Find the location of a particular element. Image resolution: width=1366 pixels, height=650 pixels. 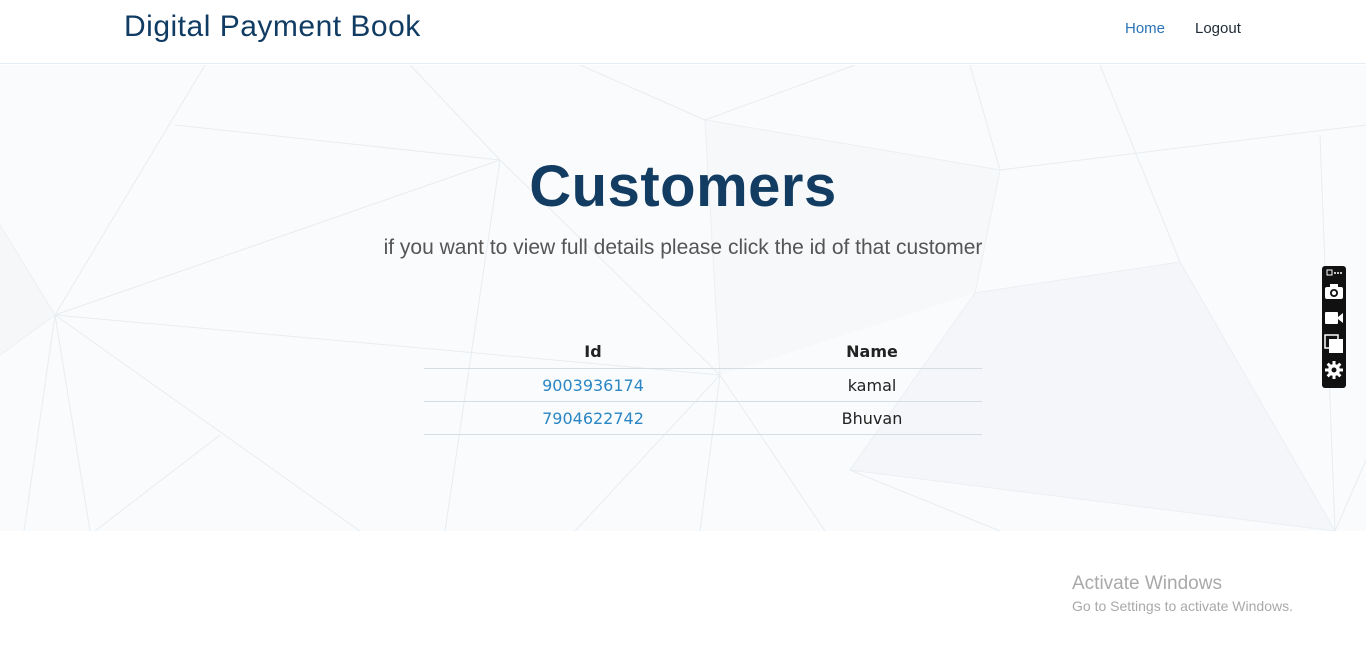

capture-toolbar is located at coordinates (1334, 327).